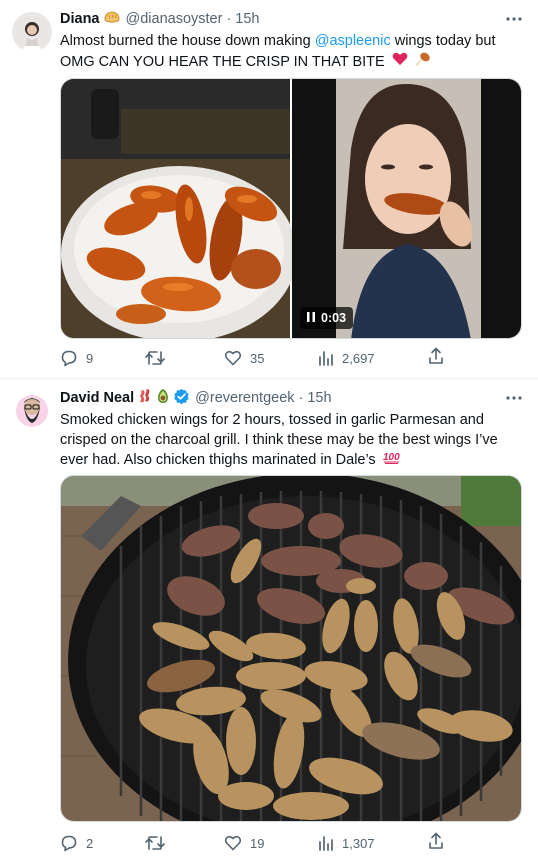 This screenshot has height=861, width=538. I want to click on reply-button: 9, so click(76, 358).